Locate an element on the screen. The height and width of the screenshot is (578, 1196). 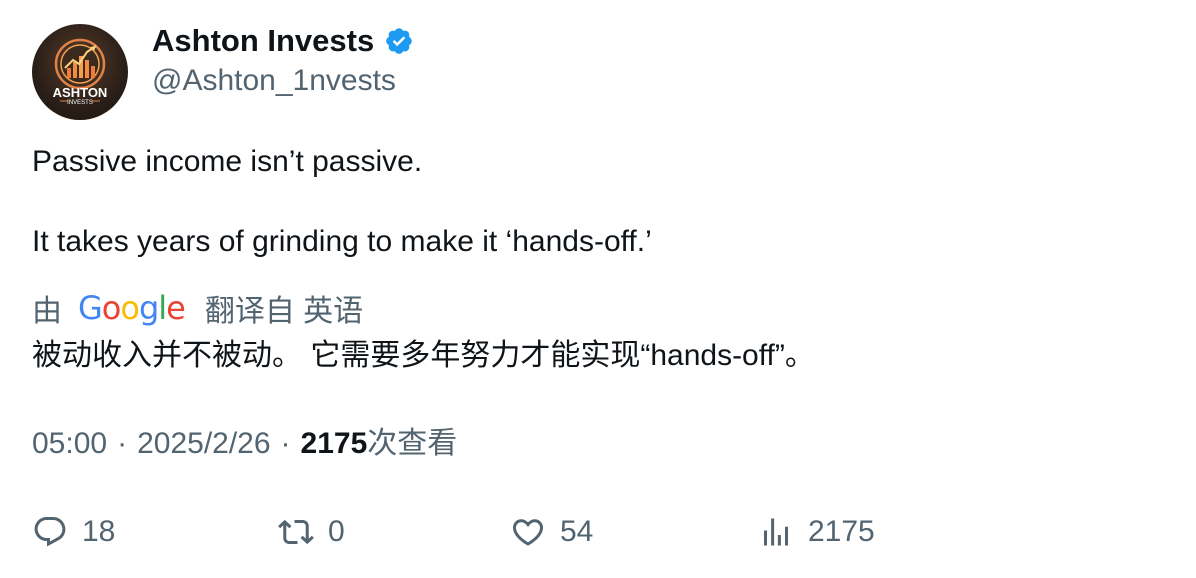
reply-icon is located at coordinates (50, 532).